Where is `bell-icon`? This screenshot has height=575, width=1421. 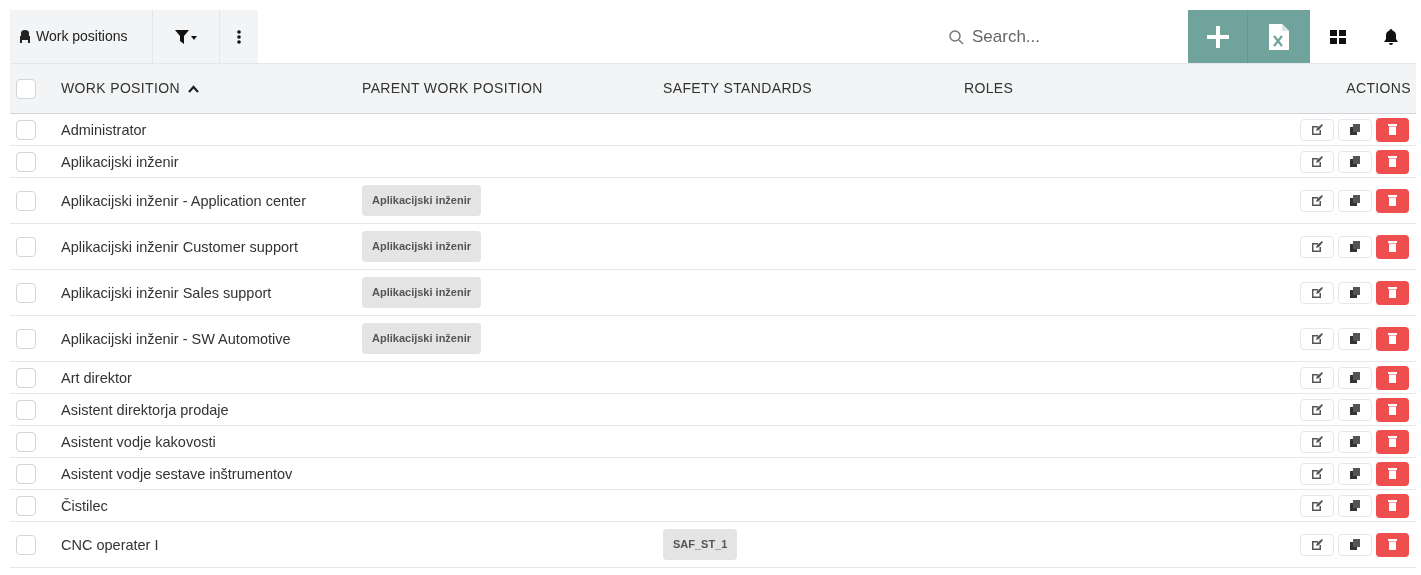
bell-icon is located at coordinates (1391, 36).